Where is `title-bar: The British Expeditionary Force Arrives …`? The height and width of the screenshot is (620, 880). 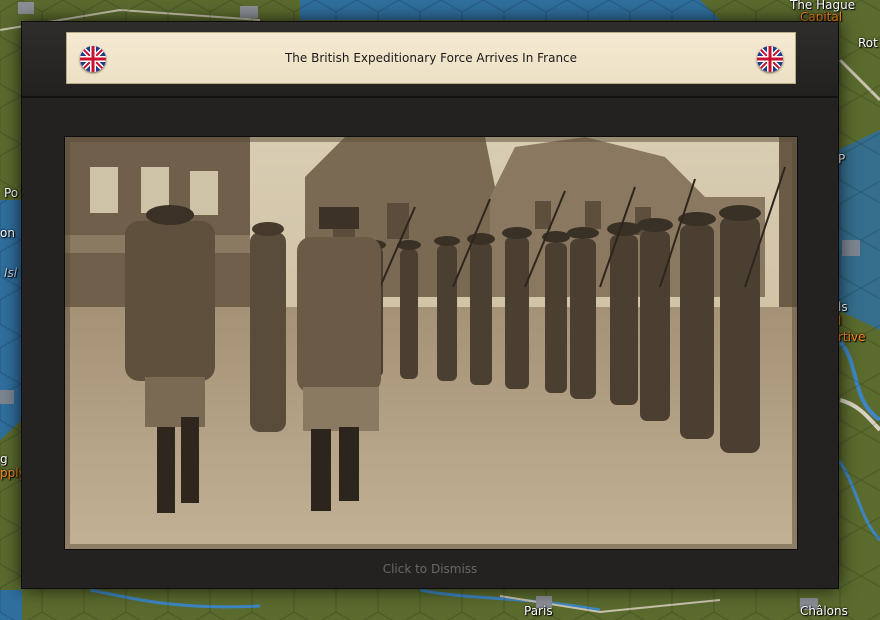 title-bar: The British Expeditionary Force Arrives … is located at coordinates (431, 58).